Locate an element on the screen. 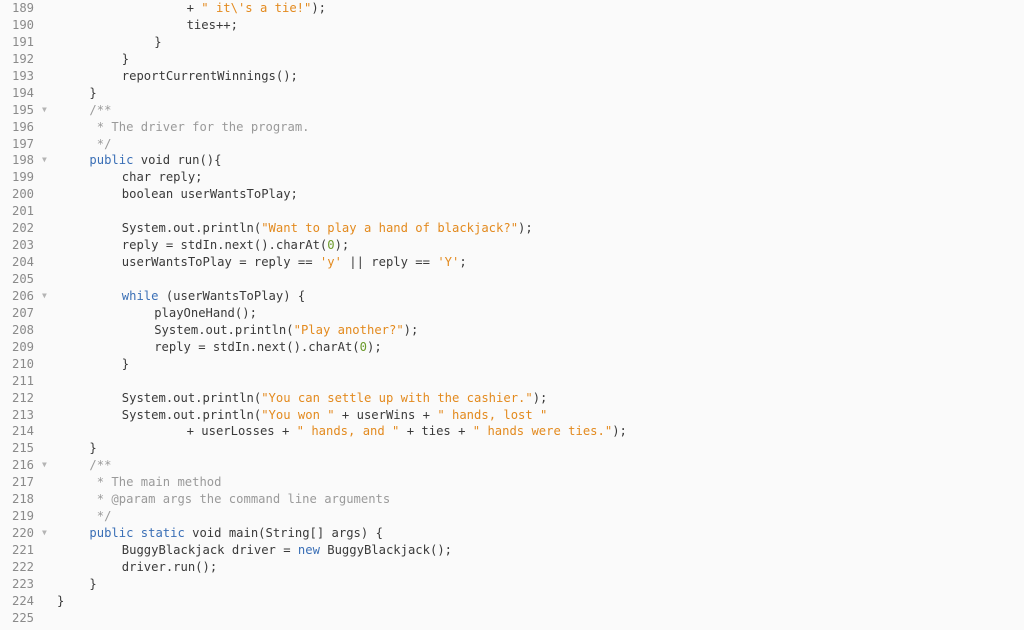 This screenshot has width=1024, height=630. code-line: 201 is located at coordinates (512, 211).